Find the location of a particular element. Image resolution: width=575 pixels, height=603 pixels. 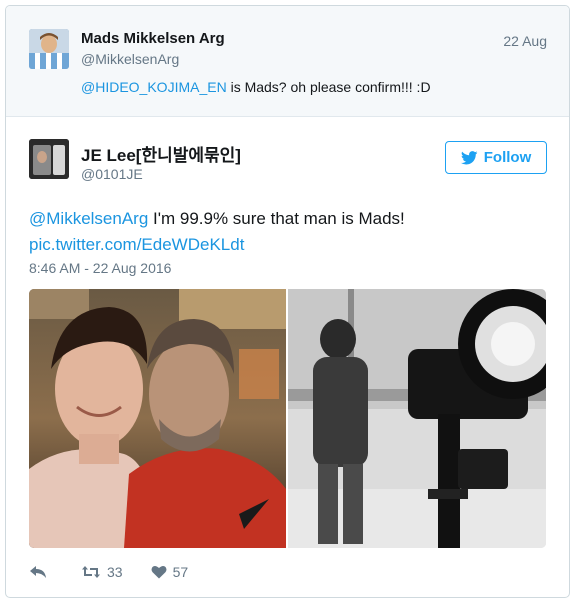

reply-button is located at coordinates (41, 572).